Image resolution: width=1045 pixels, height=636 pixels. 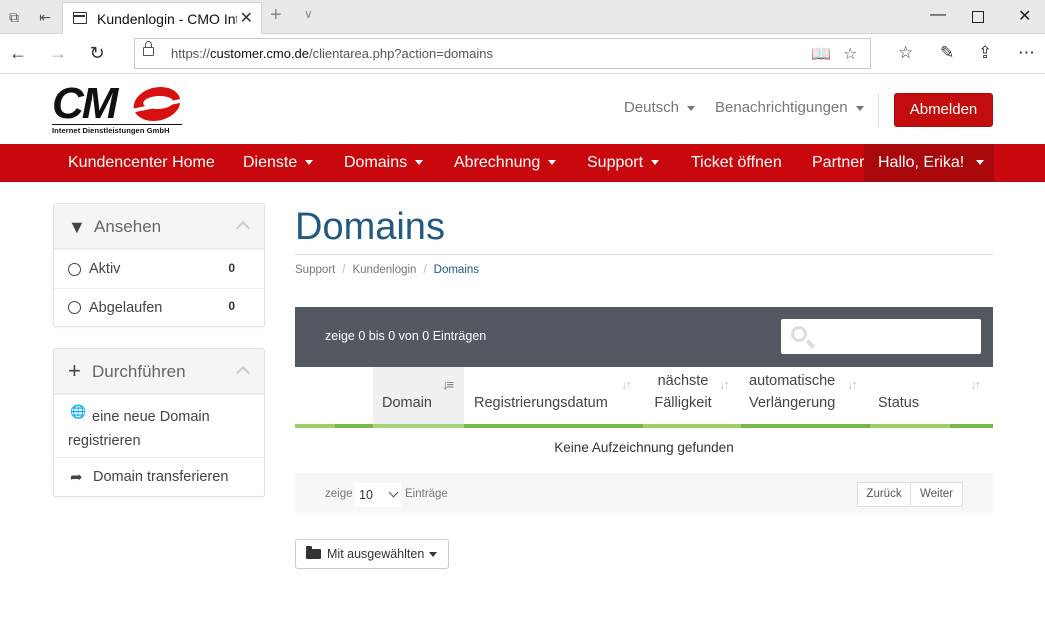 What do you see at coordinates (878, 110) in the screenshot?
I see `header-divider` at bounding box center [878, 110].